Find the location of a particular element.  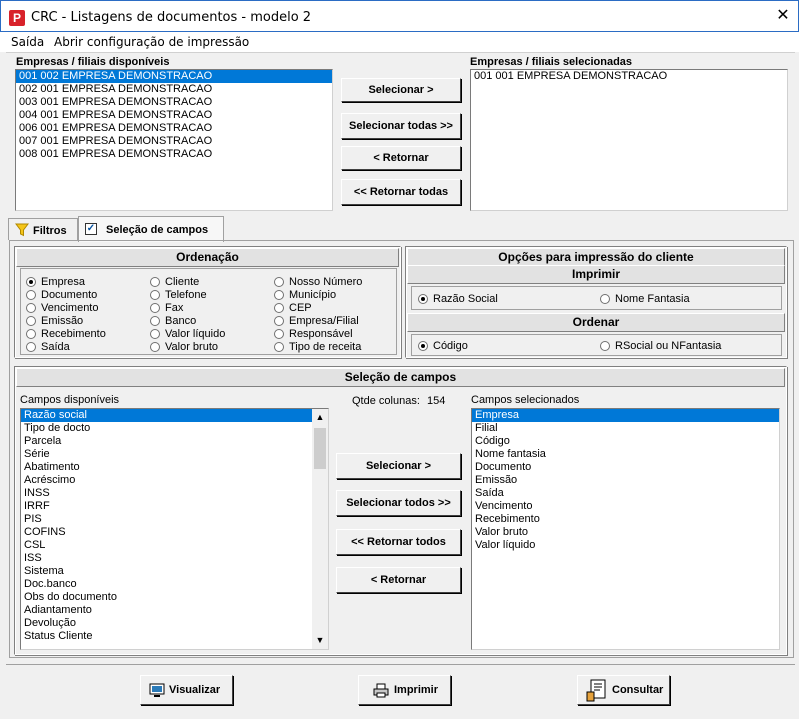

empresa-available-item: 001 002 EMPRESA DEMONSTRACAO is located at coordinates (174, 76).